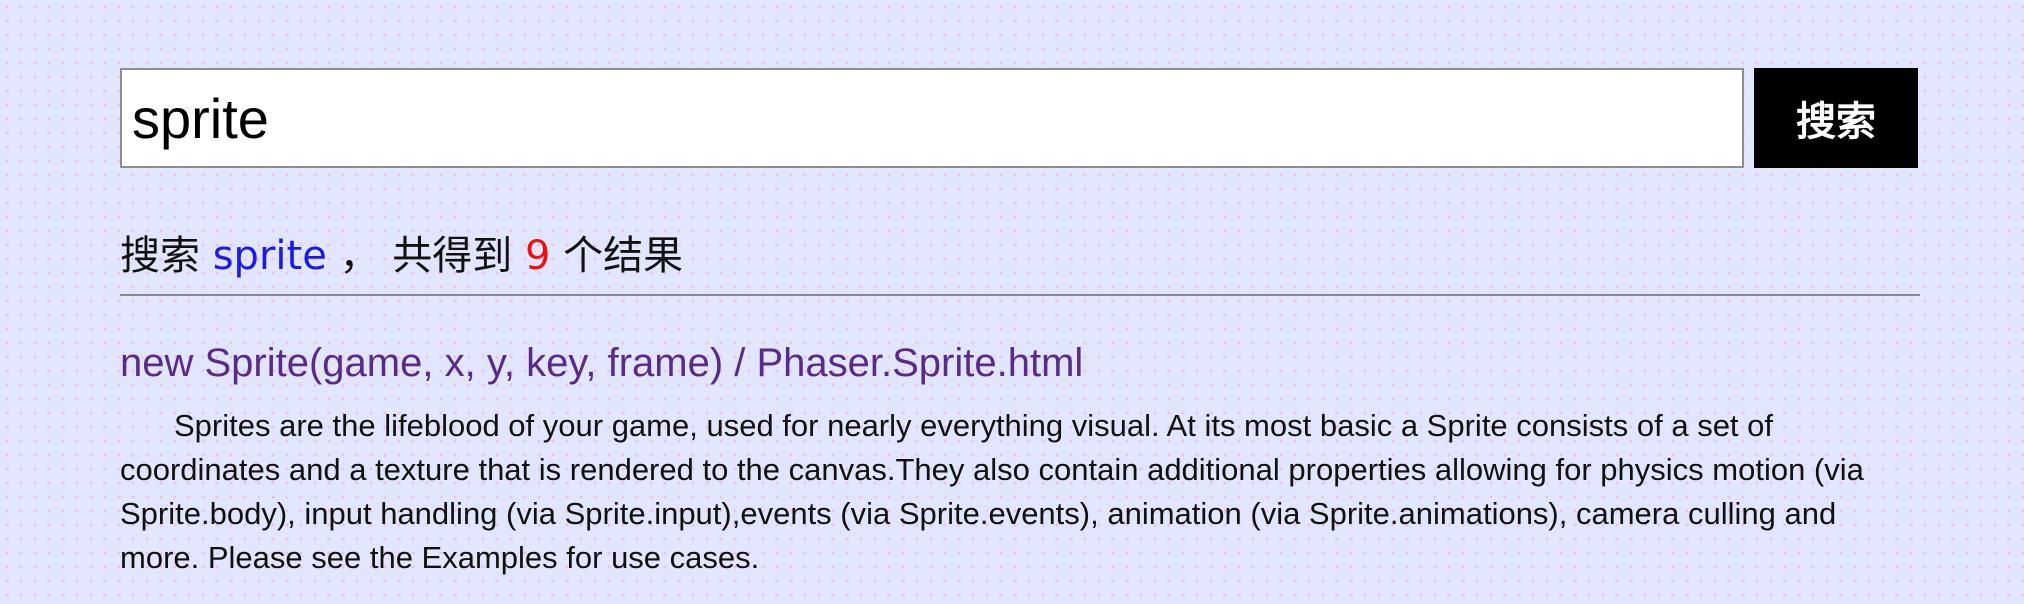 This screenshot has width=2024, height=604. Describe the element at coordinates (1836, 118) in the screenshot. I see `search-button: 搜索` at that location.